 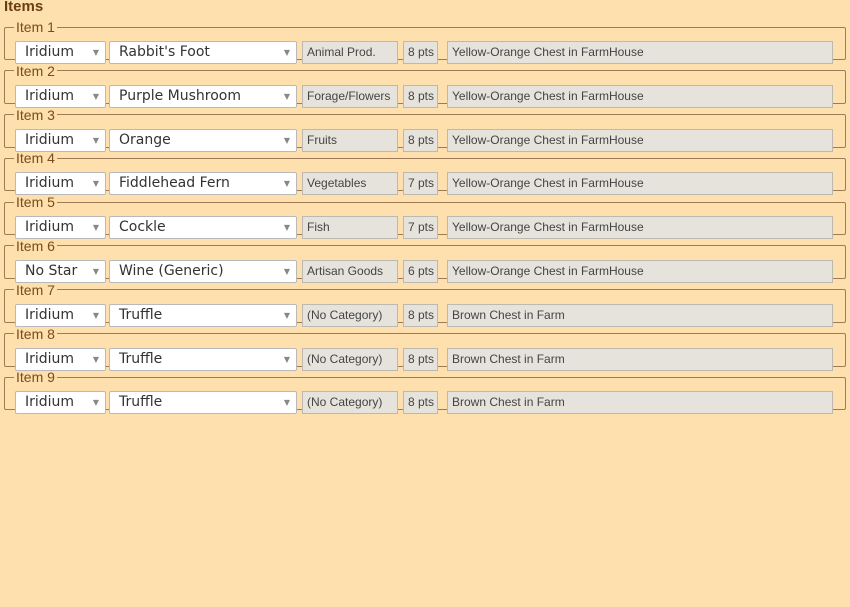 What do you see at coordinates (180, 95) in the screenshot?
I see `item-name-value: Purple Mushroom` at bounding box center [180, 95].